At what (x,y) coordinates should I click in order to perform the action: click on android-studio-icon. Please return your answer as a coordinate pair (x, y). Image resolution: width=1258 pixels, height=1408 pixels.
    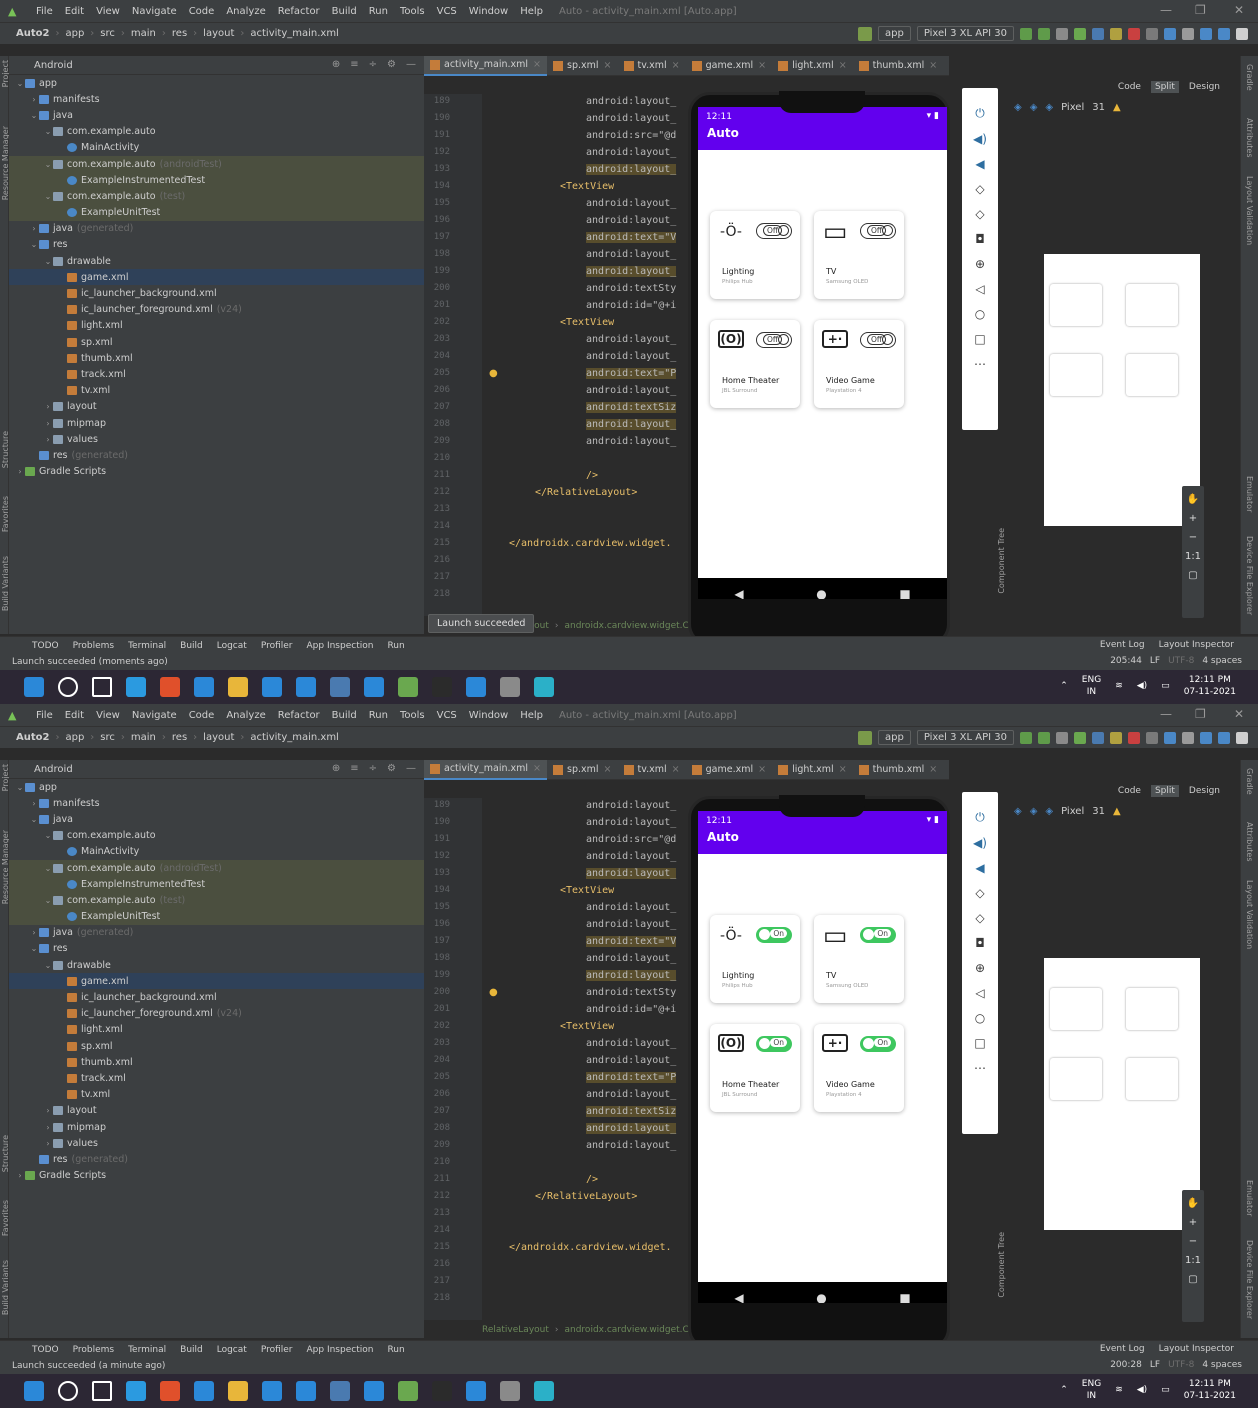
    Looking at the image, I should click on (544, 1391).